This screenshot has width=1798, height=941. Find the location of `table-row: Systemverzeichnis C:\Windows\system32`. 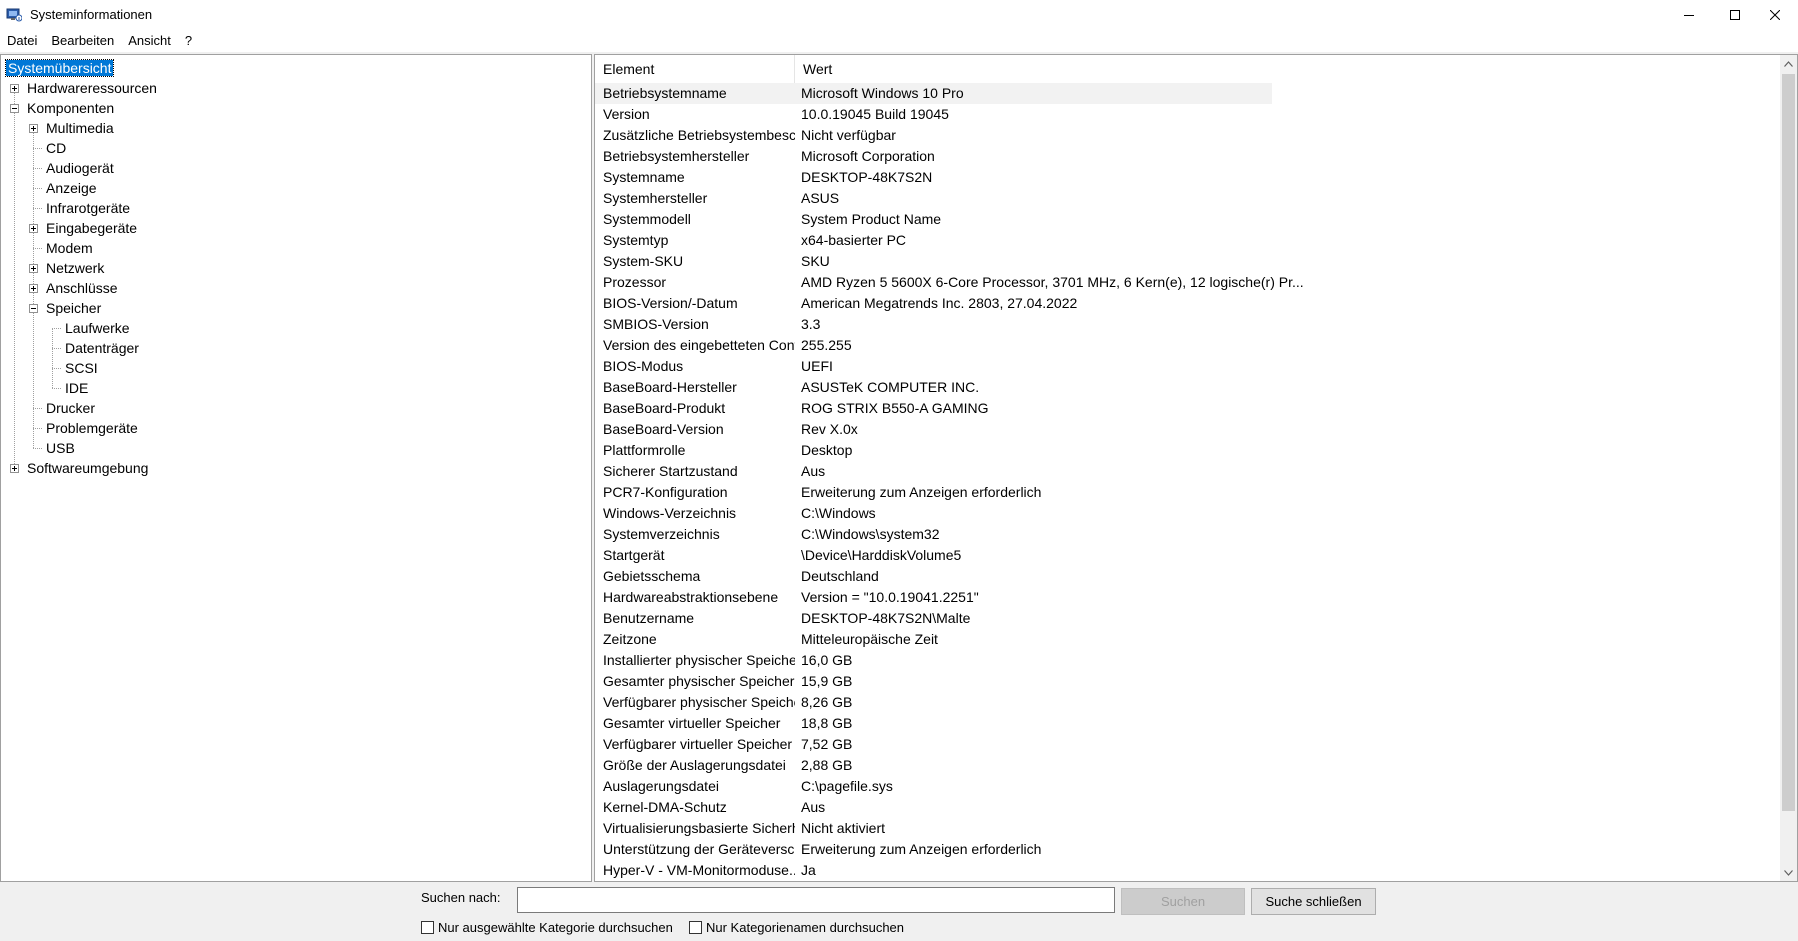

table-row: Systemverzeichnis C:\Windows\system32 is located at coordinates (1185, 534).